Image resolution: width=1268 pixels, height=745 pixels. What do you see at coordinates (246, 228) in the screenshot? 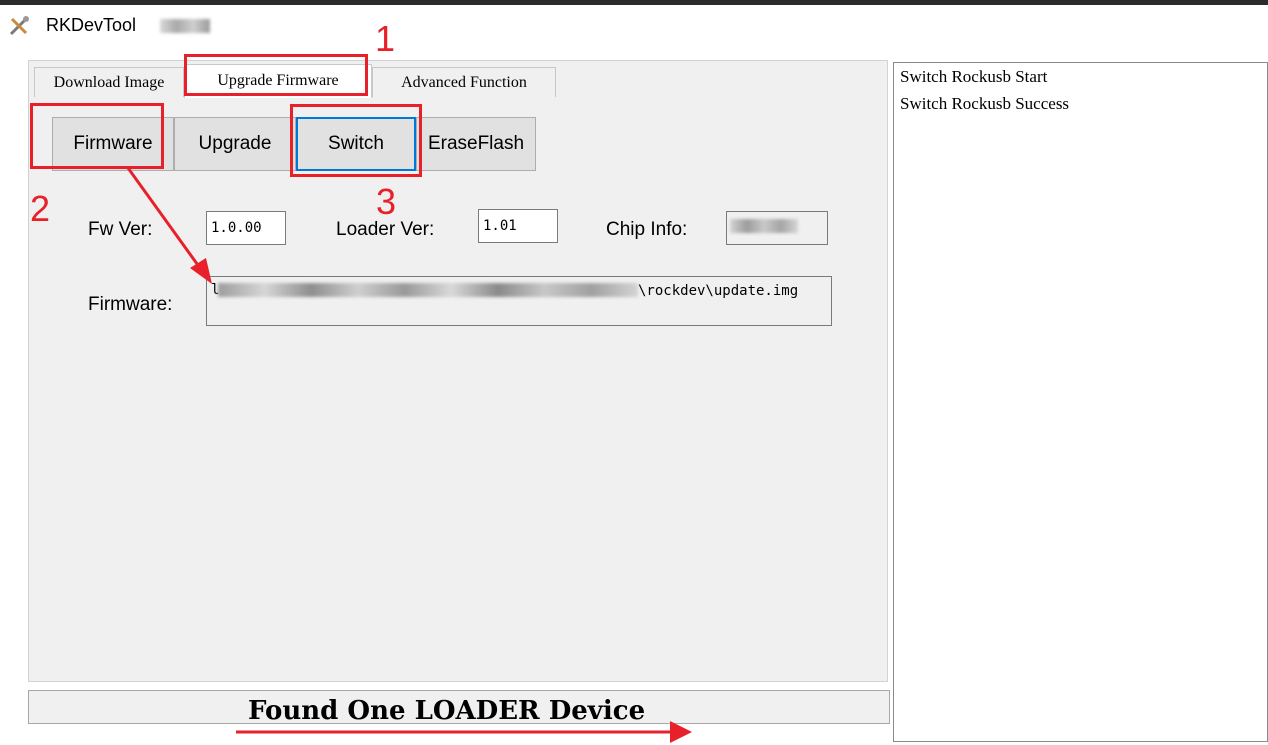
I see `fw-ver-field: 1.0.00` at bounding box center [246, 228].